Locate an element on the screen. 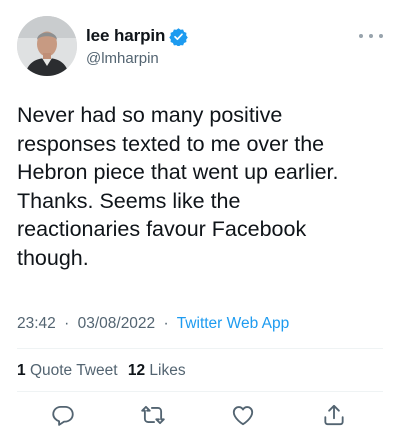  tweet-date: 03/08/2022 is located at coordinates (117, 323).